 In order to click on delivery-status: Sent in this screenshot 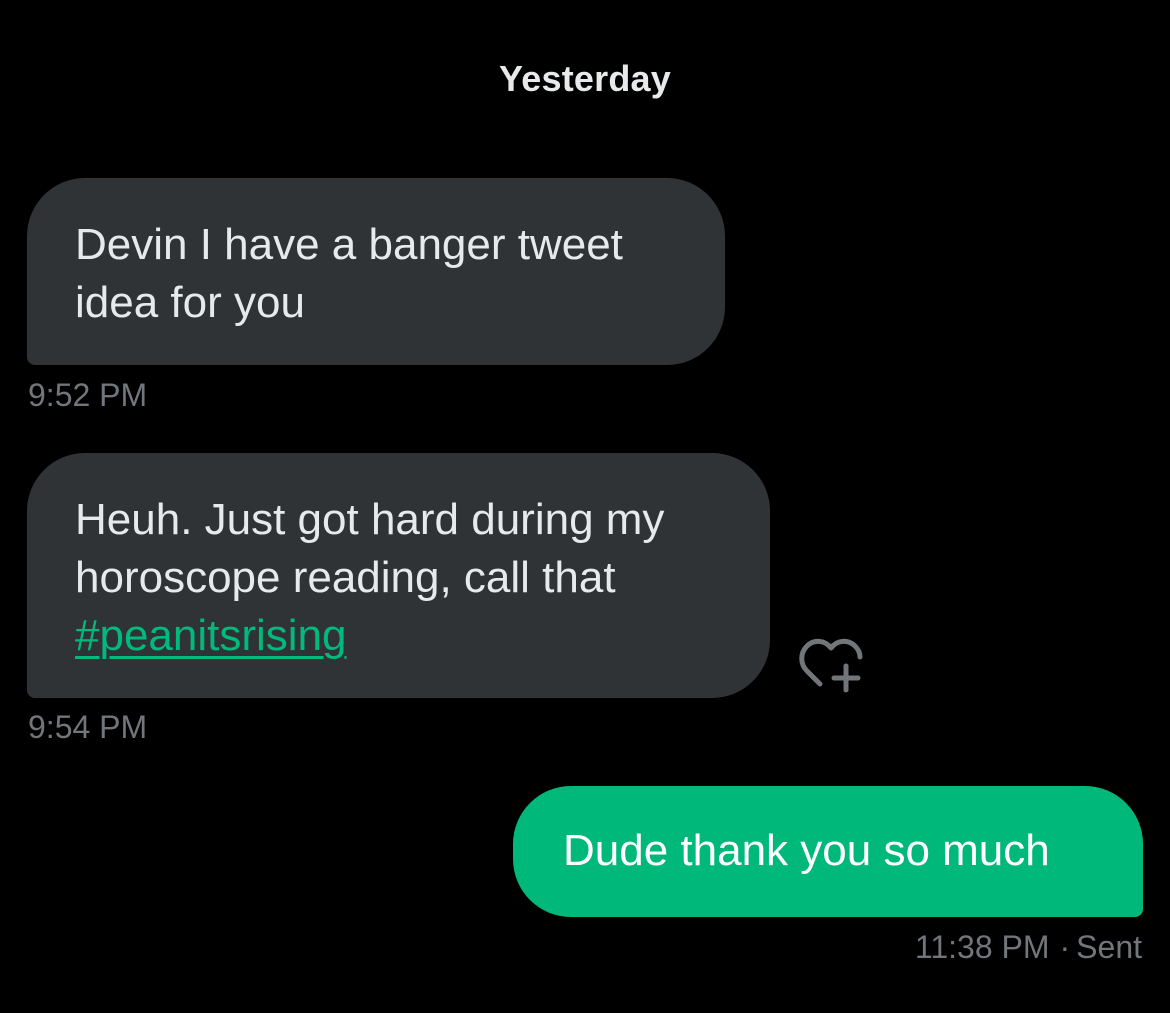, I will do `click(1109, 947)`.